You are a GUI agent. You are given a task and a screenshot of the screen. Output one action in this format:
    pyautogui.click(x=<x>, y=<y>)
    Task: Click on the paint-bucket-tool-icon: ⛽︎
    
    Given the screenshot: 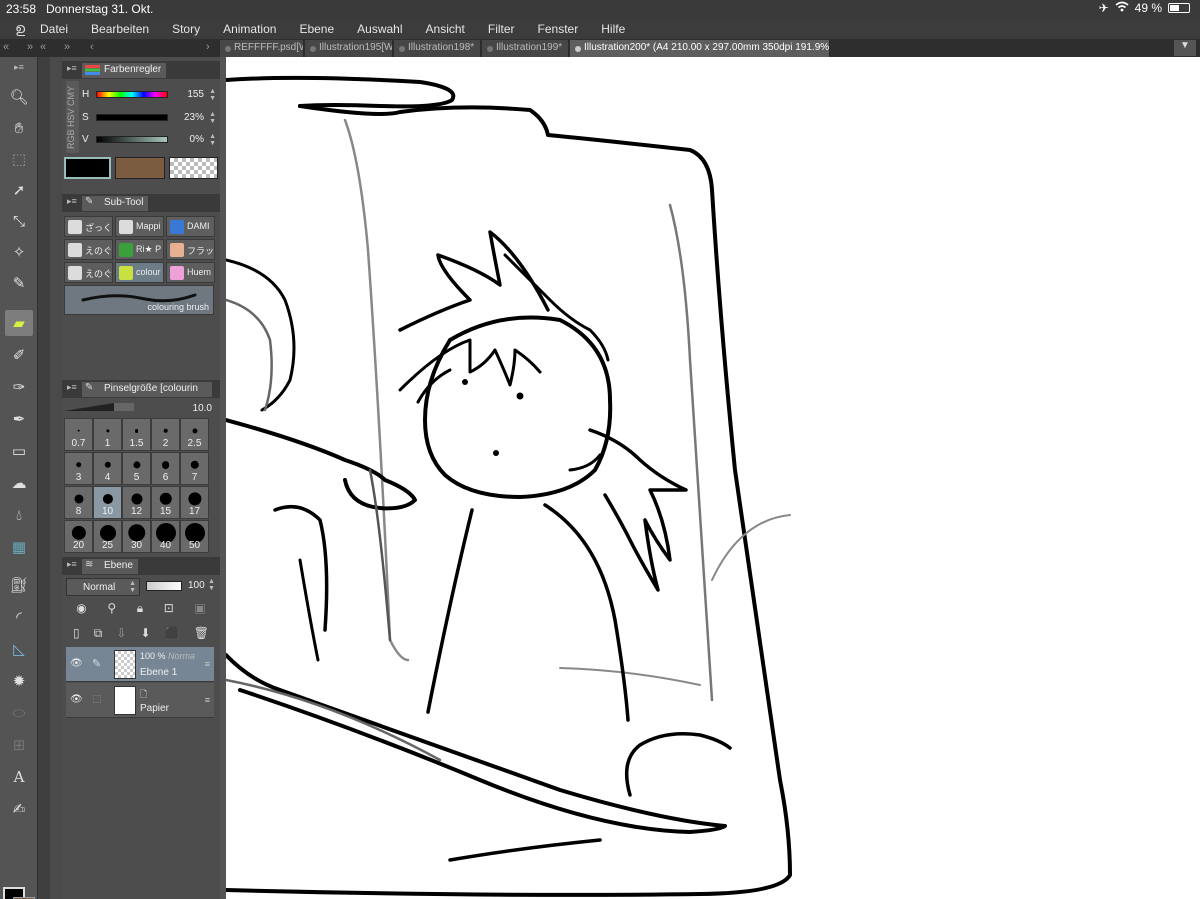 What is the action you would take?
    pyautogui.click(x=19, y=585)
    